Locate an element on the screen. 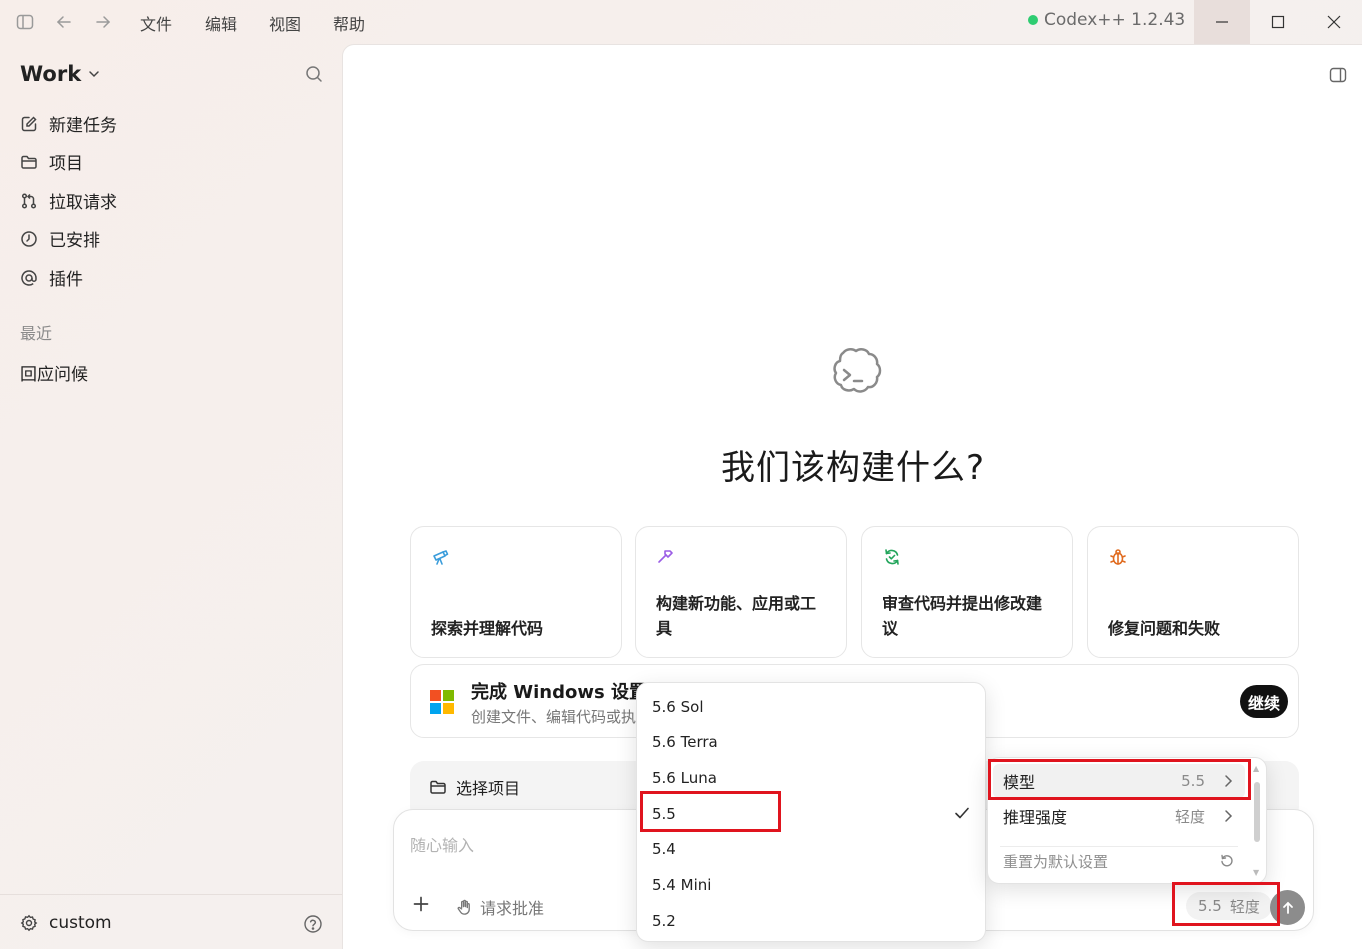 This screenshot has width=1362, height=949. suggestion-card-explore: 探索并理解代码 is located at coordinates (516, 592).